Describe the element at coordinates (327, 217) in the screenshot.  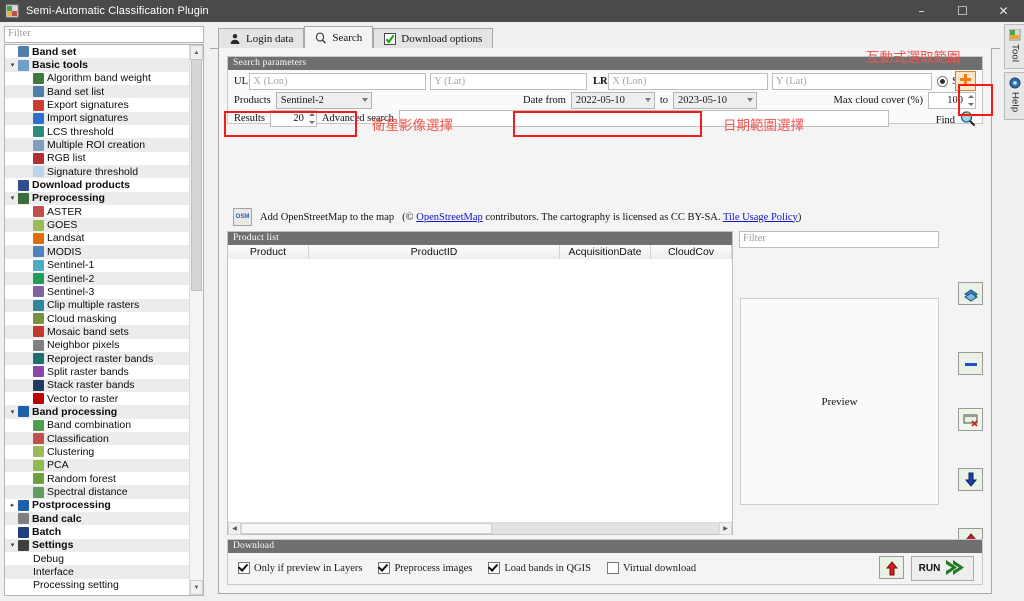
I see `osm-add-label: Add OpenStreetMap to the map` at that location.